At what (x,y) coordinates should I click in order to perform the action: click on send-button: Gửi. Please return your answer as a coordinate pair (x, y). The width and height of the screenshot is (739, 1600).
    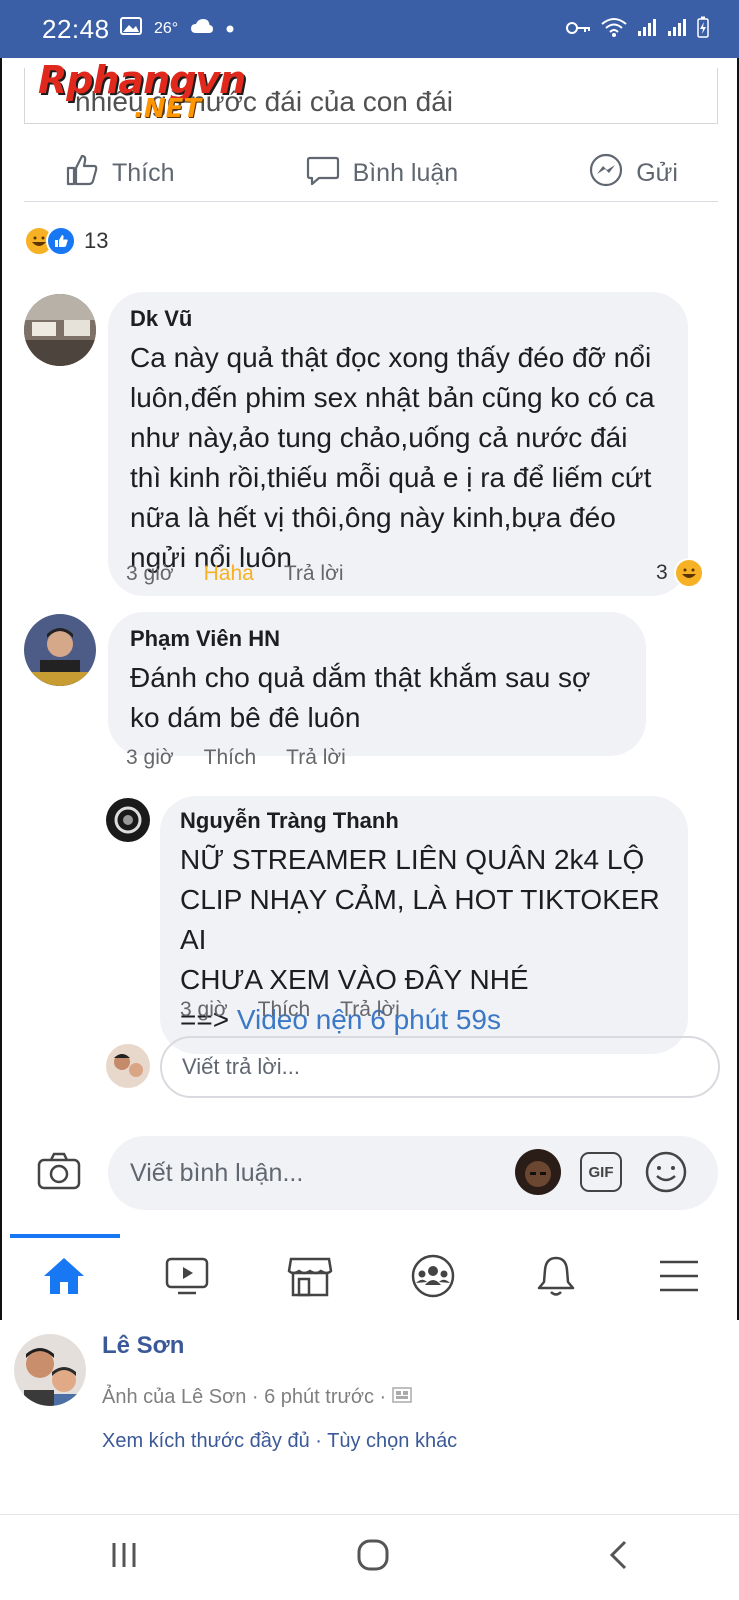
    Looking at the image, I should click on (633, 173).